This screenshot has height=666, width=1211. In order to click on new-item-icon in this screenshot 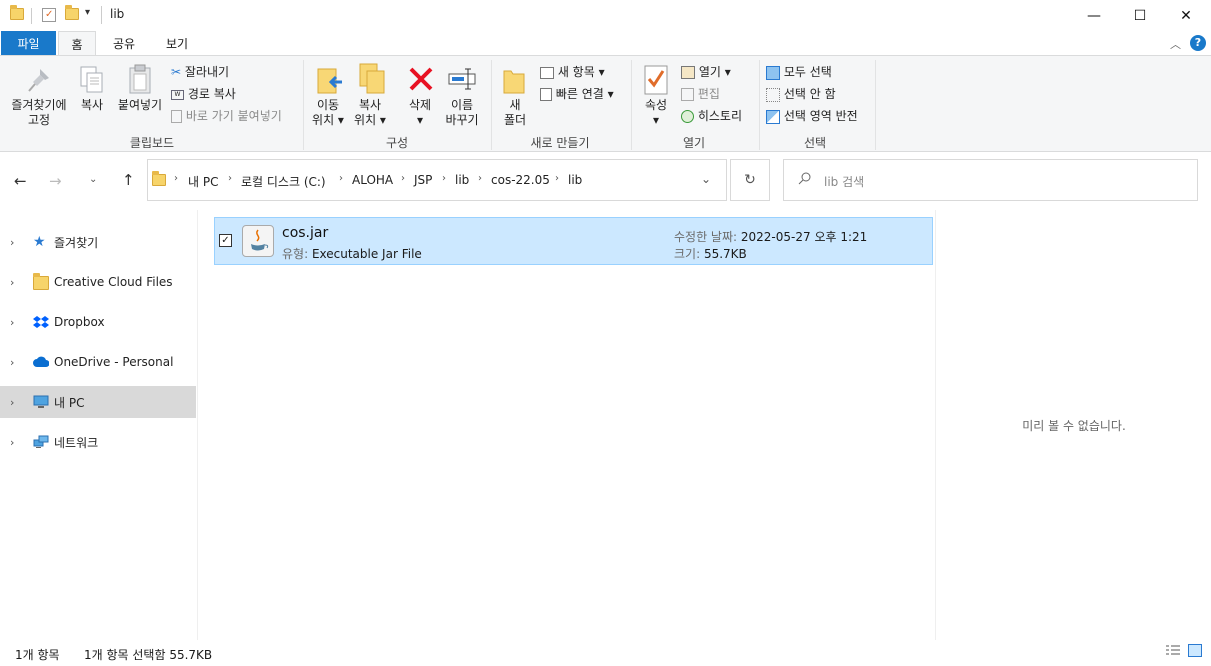, I will do `click(547, 72)`.